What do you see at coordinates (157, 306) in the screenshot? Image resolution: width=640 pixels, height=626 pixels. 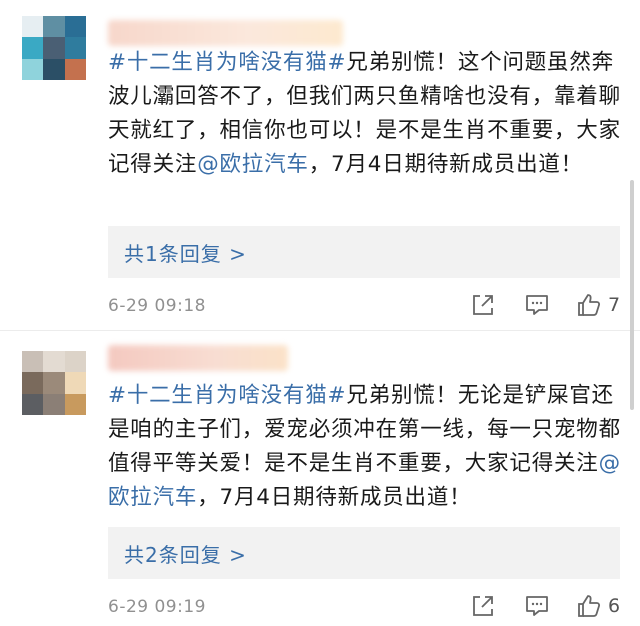 I see `timestamp: 6-29 09:18` at bounding box center [157, 306].